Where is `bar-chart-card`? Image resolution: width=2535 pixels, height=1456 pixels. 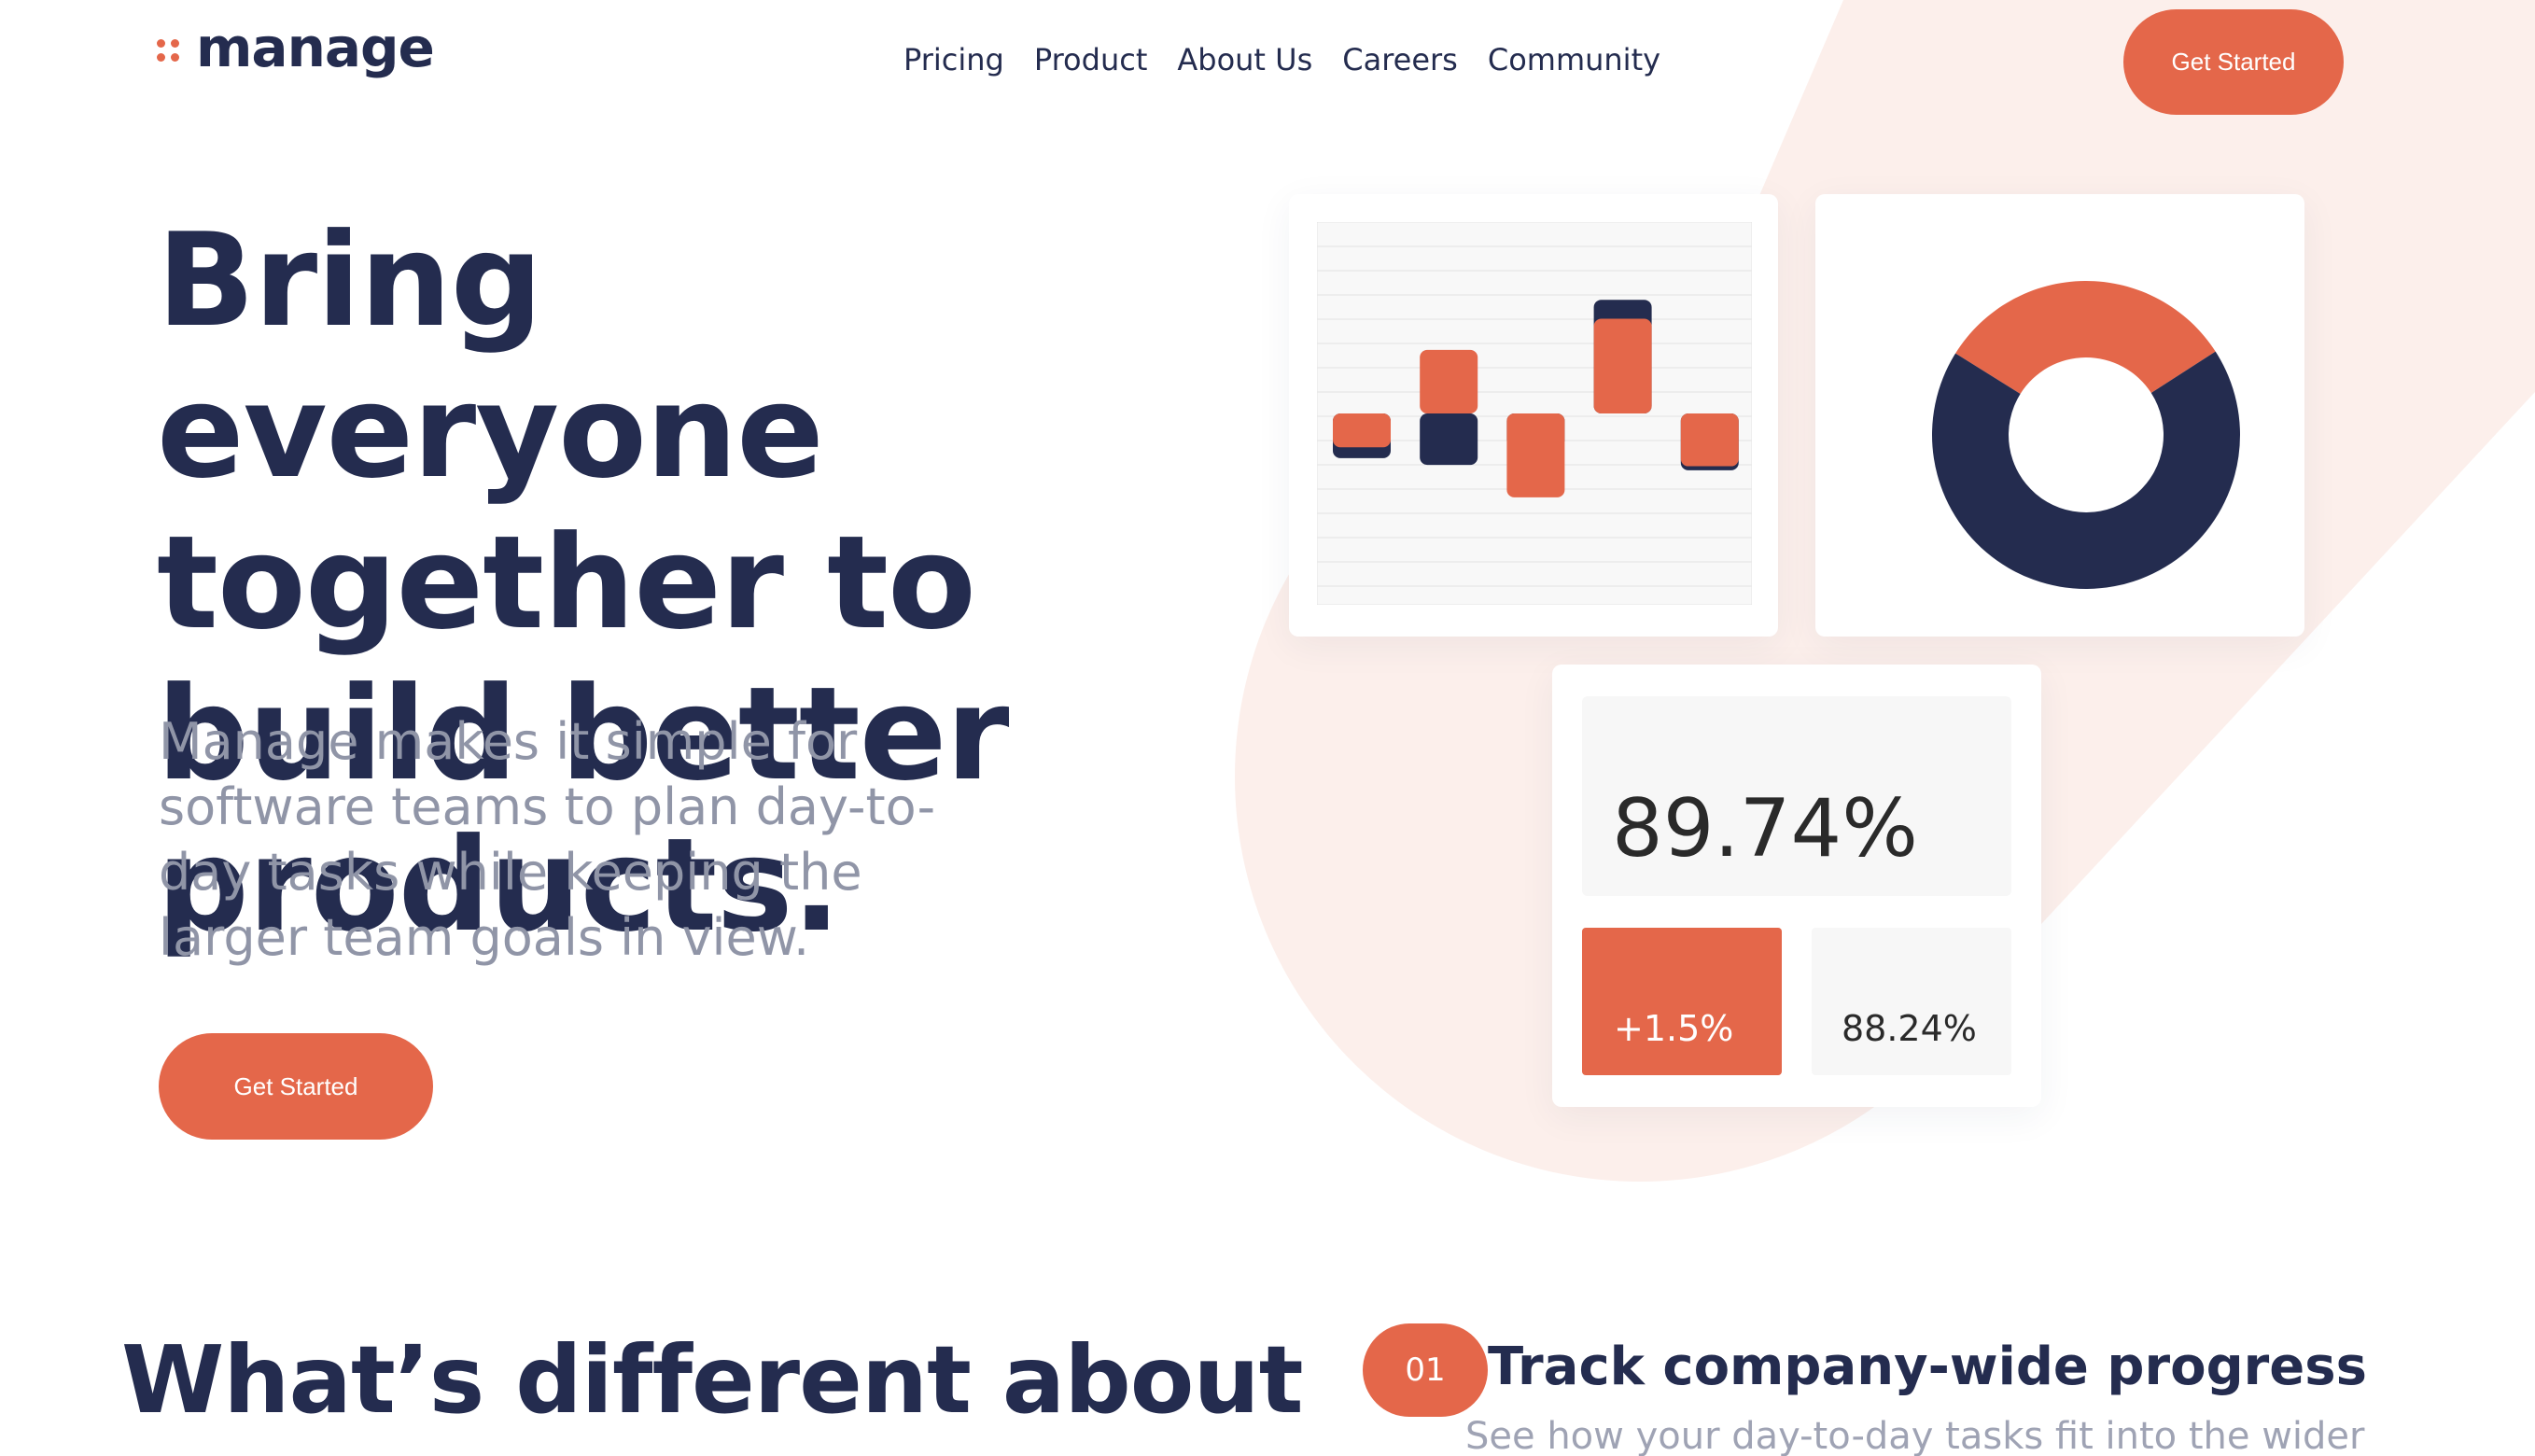 bar-chart-card is located at coordinates (1533, 415).